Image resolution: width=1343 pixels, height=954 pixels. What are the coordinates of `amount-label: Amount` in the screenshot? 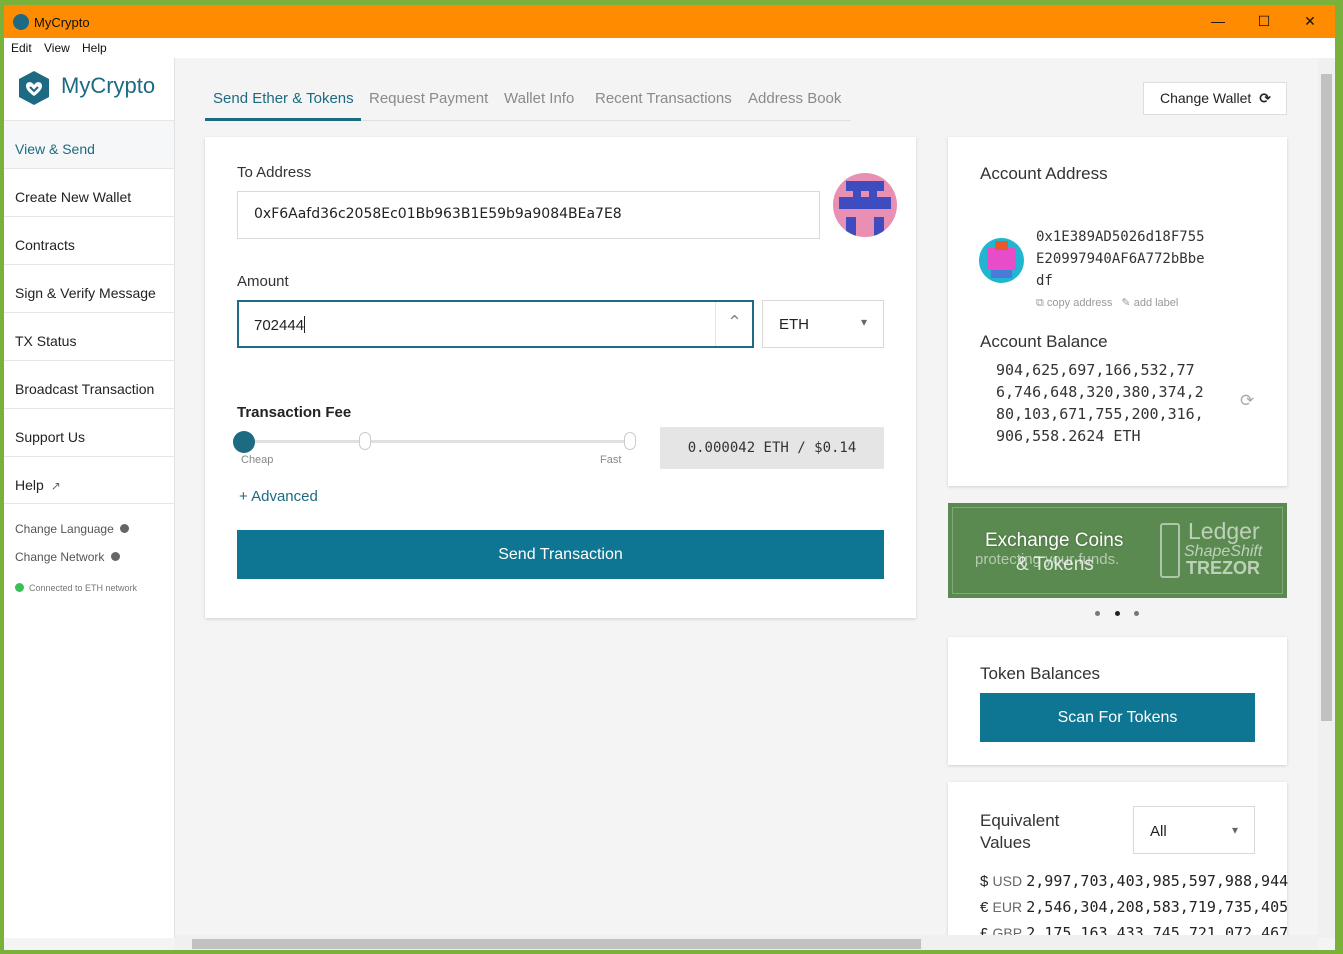 It's located at (263, 281).